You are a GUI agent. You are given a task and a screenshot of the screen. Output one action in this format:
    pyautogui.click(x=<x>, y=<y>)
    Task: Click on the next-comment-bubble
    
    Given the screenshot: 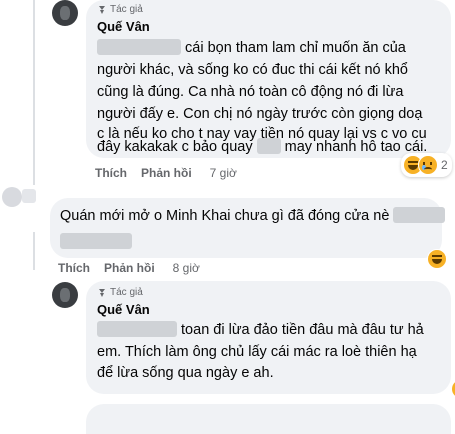 What is the action you would take?
    pyautogui.click(x=268, y=419)
    